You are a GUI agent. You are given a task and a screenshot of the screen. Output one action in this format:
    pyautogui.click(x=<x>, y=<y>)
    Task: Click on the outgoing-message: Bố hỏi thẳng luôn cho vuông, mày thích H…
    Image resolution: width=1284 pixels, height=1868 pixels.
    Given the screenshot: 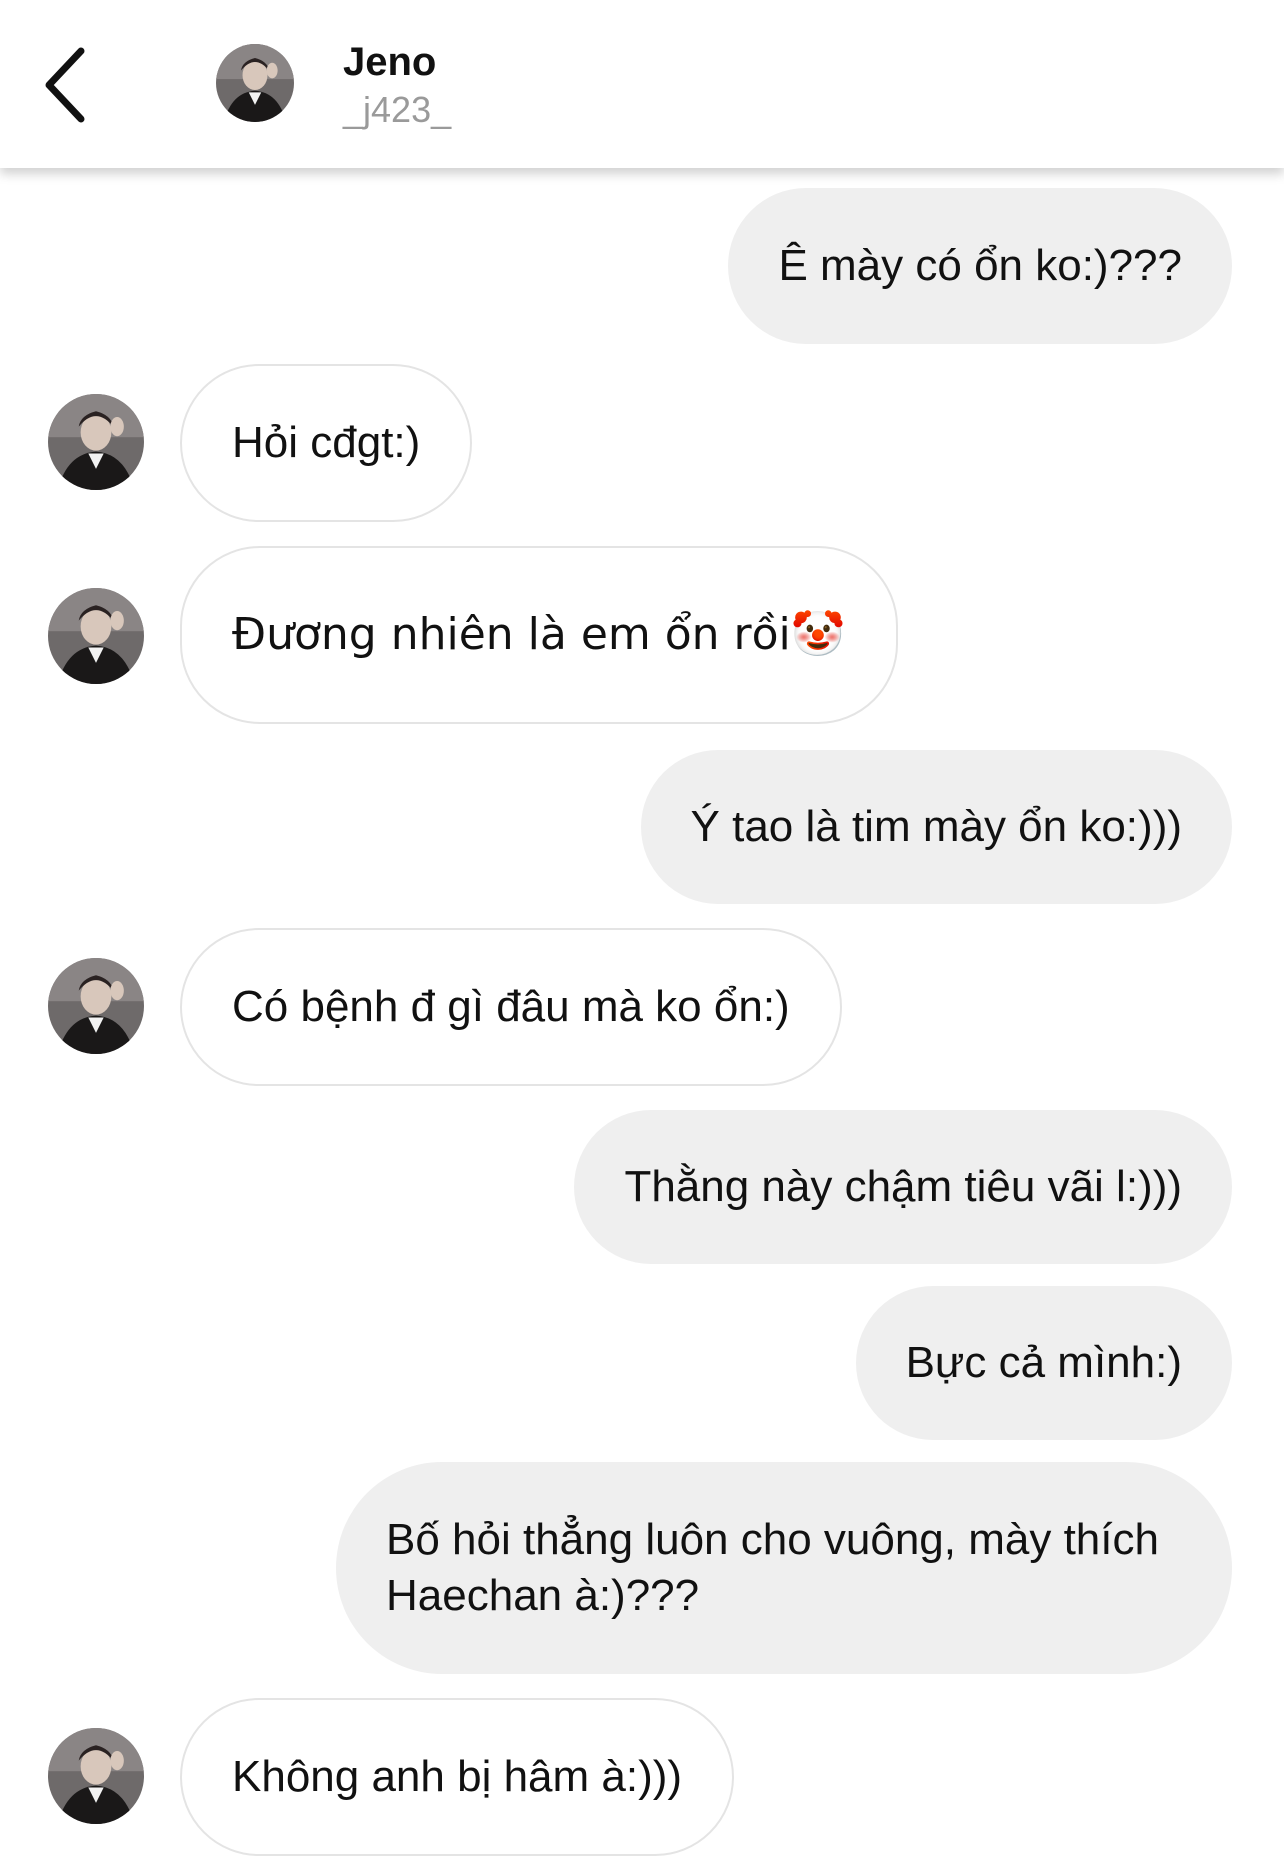 What is the action you would take?
    pyautogui.click(x=784, y=1568)
    